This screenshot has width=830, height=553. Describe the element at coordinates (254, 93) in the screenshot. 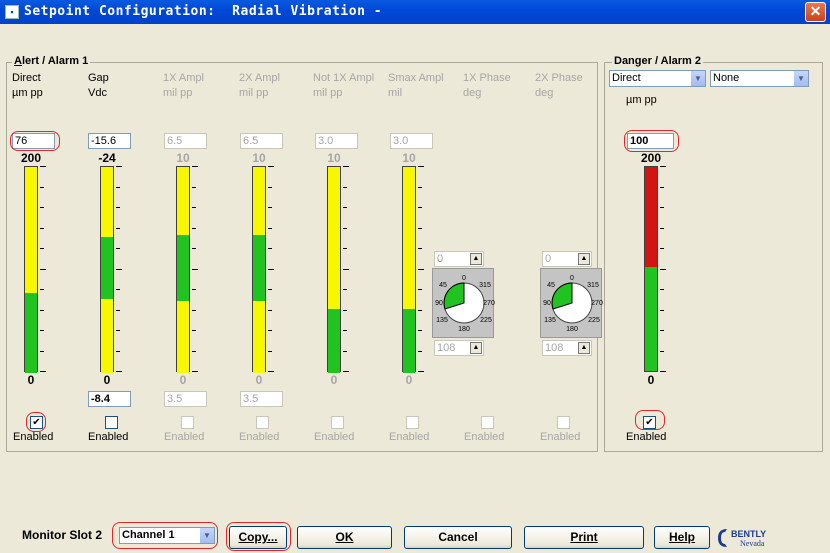

I see `alert-col-3-label2: mil pp` at that location.